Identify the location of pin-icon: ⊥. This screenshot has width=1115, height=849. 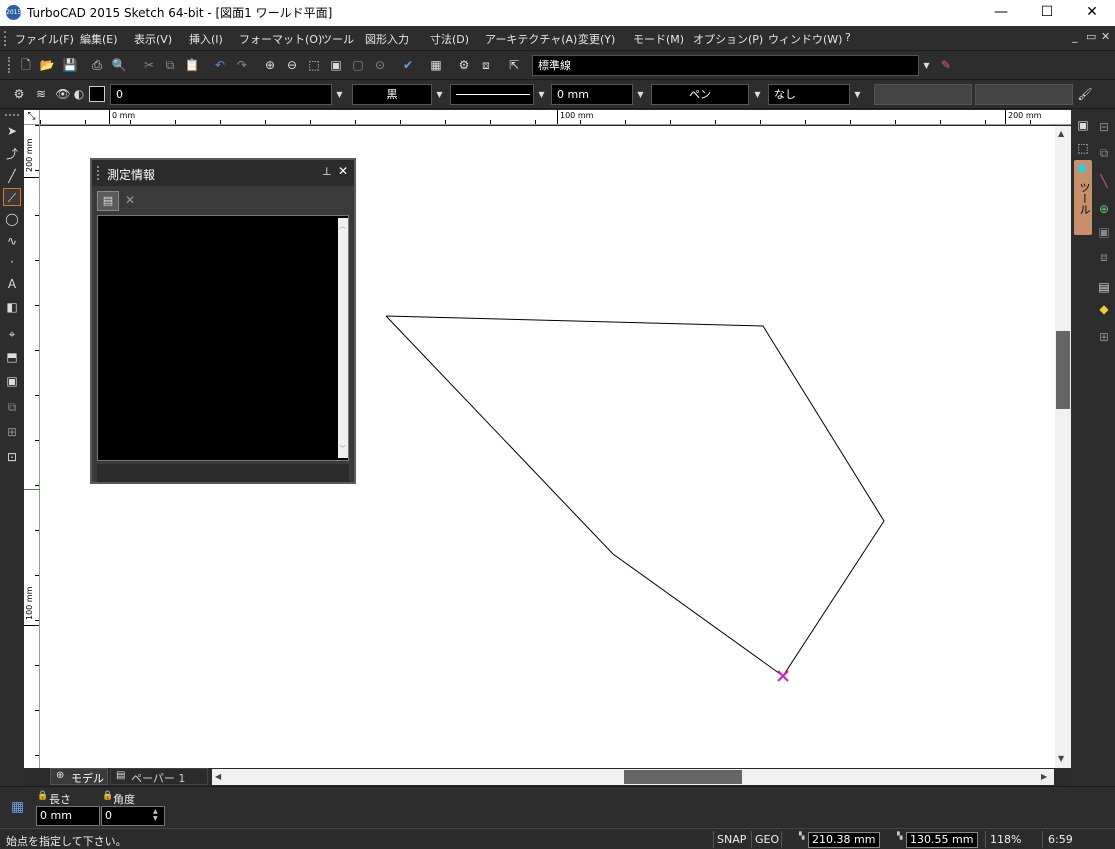
(327, 171).